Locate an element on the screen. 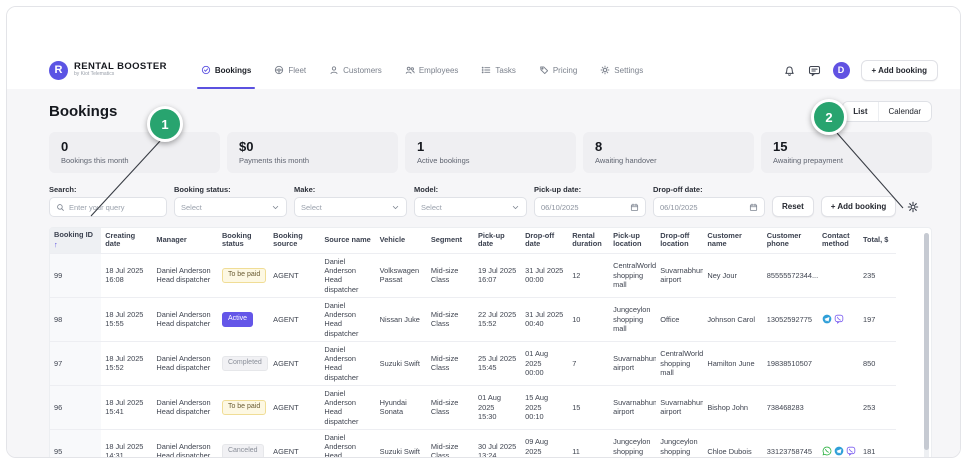  search-input is located at coordinates (108, 207).